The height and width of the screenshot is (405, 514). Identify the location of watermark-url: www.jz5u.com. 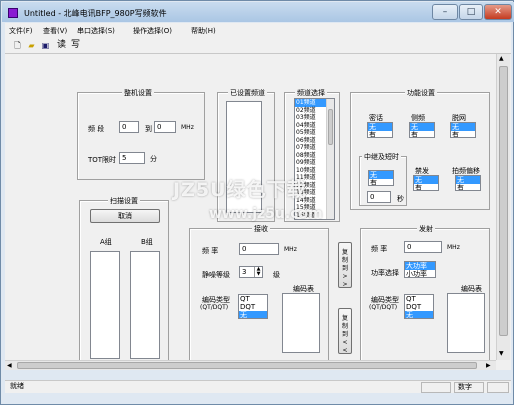
(266, 214).